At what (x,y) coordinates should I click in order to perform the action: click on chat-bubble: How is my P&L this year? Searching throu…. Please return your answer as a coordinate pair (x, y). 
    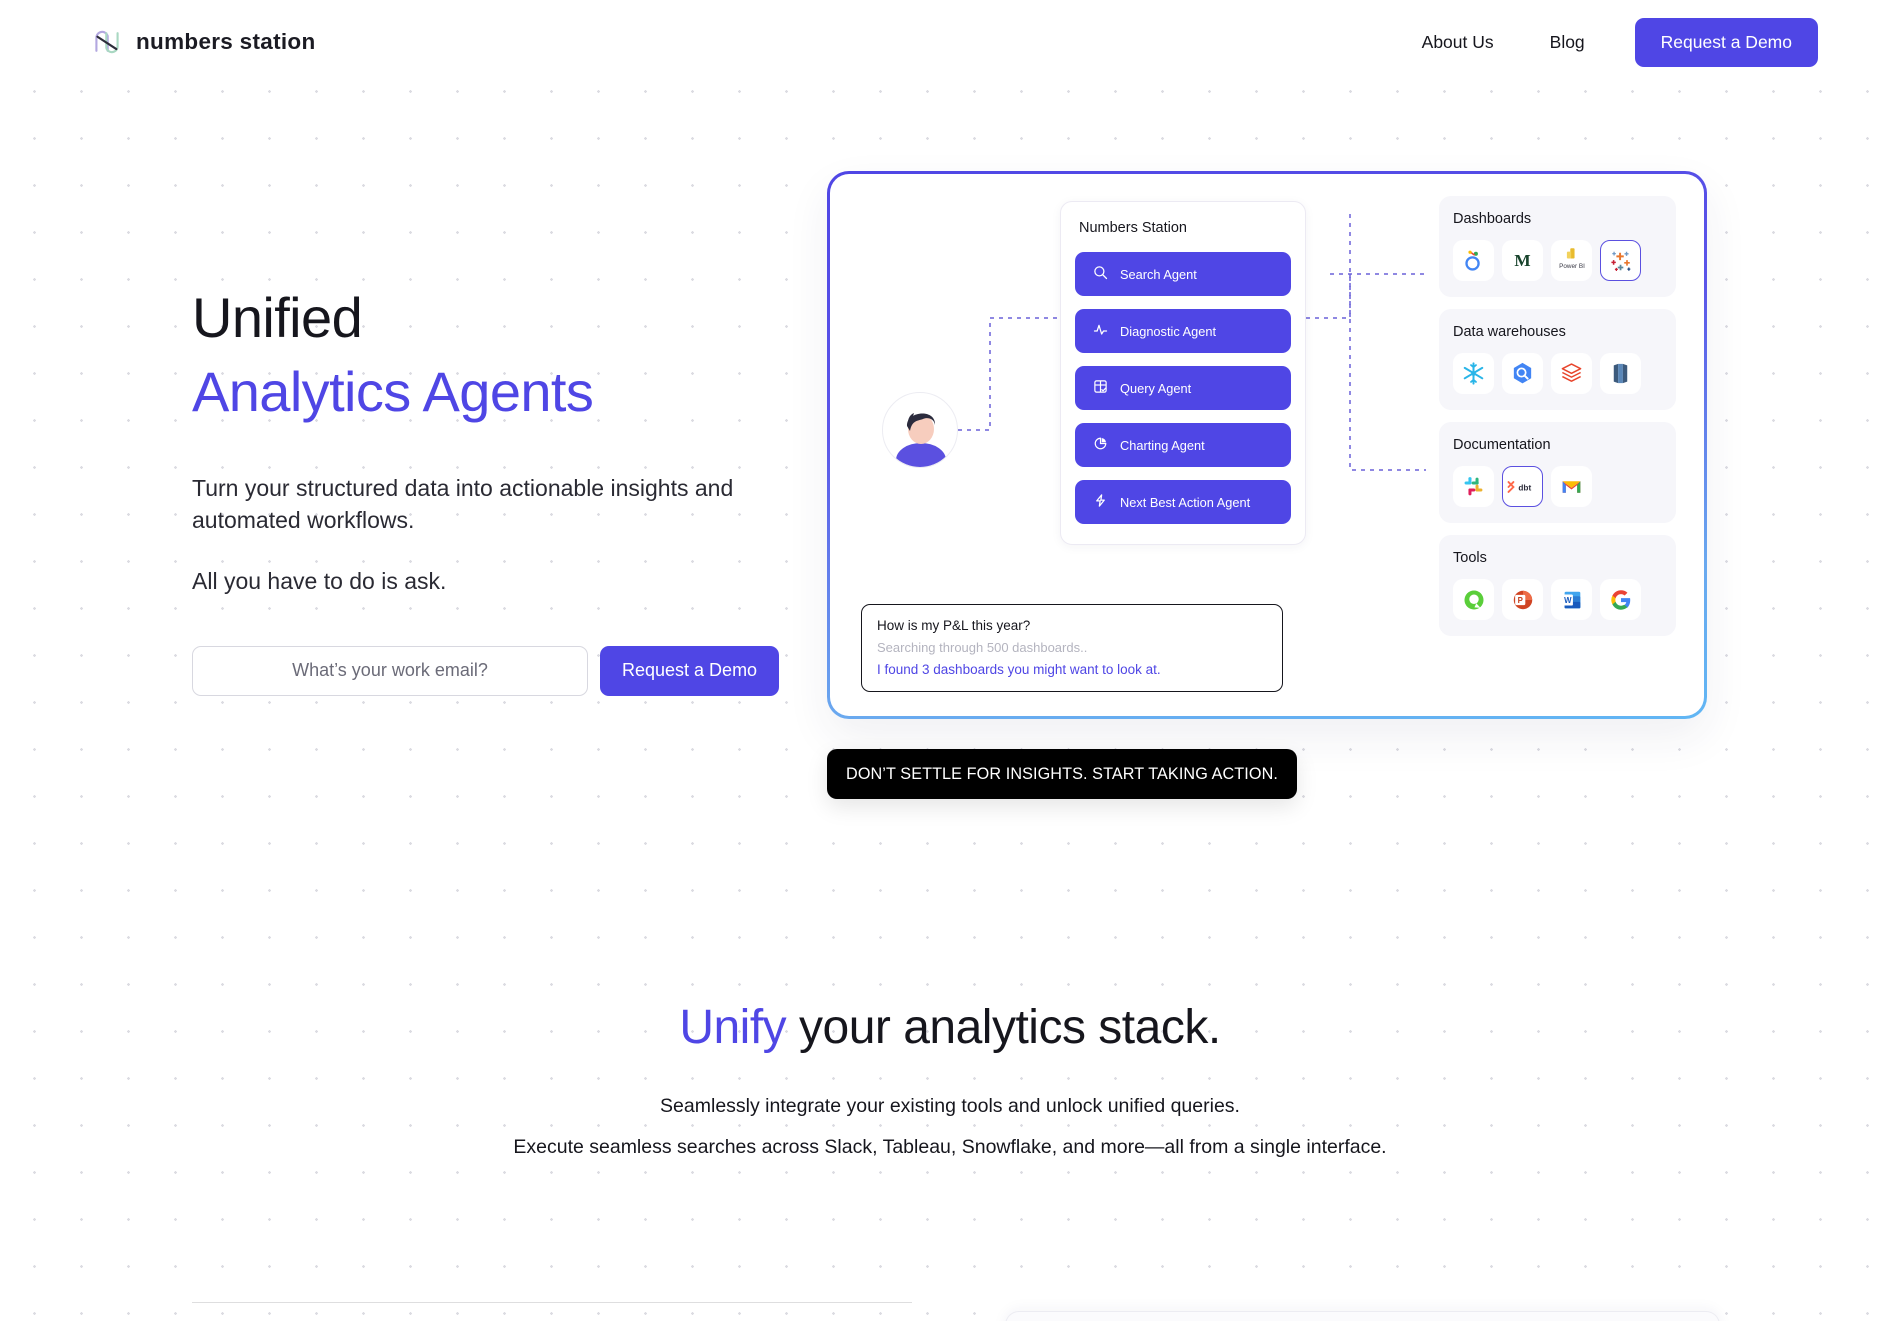
    Looking at the image, I should click on (1072, 648).